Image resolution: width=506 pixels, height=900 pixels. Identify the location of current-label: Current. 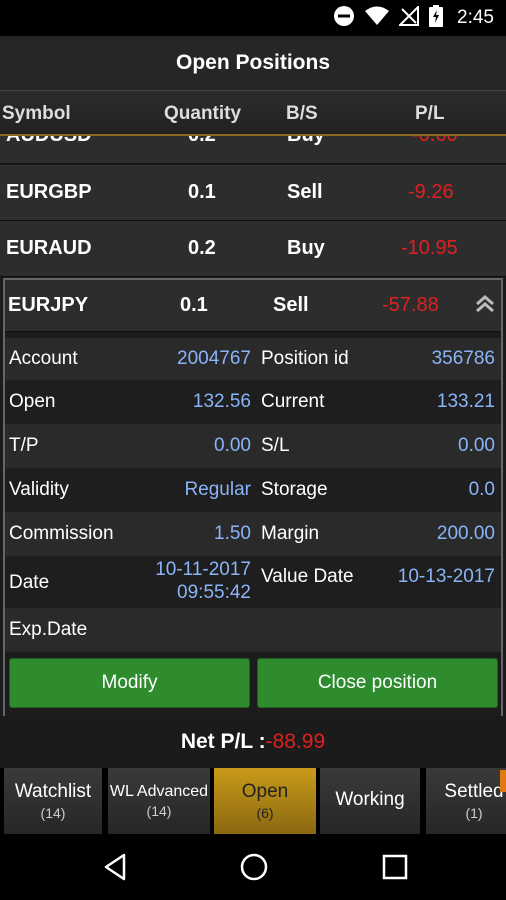
(293, 401).